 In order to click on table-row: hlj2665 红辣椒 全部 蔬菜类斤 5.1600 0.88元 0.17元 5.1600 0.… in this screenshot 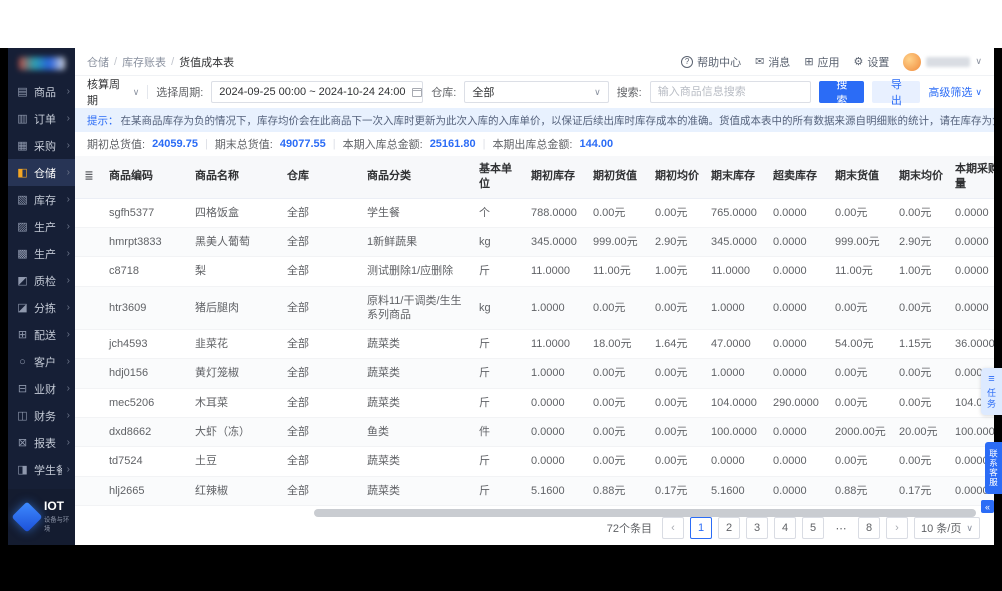, I will do `click(534, 491)`.